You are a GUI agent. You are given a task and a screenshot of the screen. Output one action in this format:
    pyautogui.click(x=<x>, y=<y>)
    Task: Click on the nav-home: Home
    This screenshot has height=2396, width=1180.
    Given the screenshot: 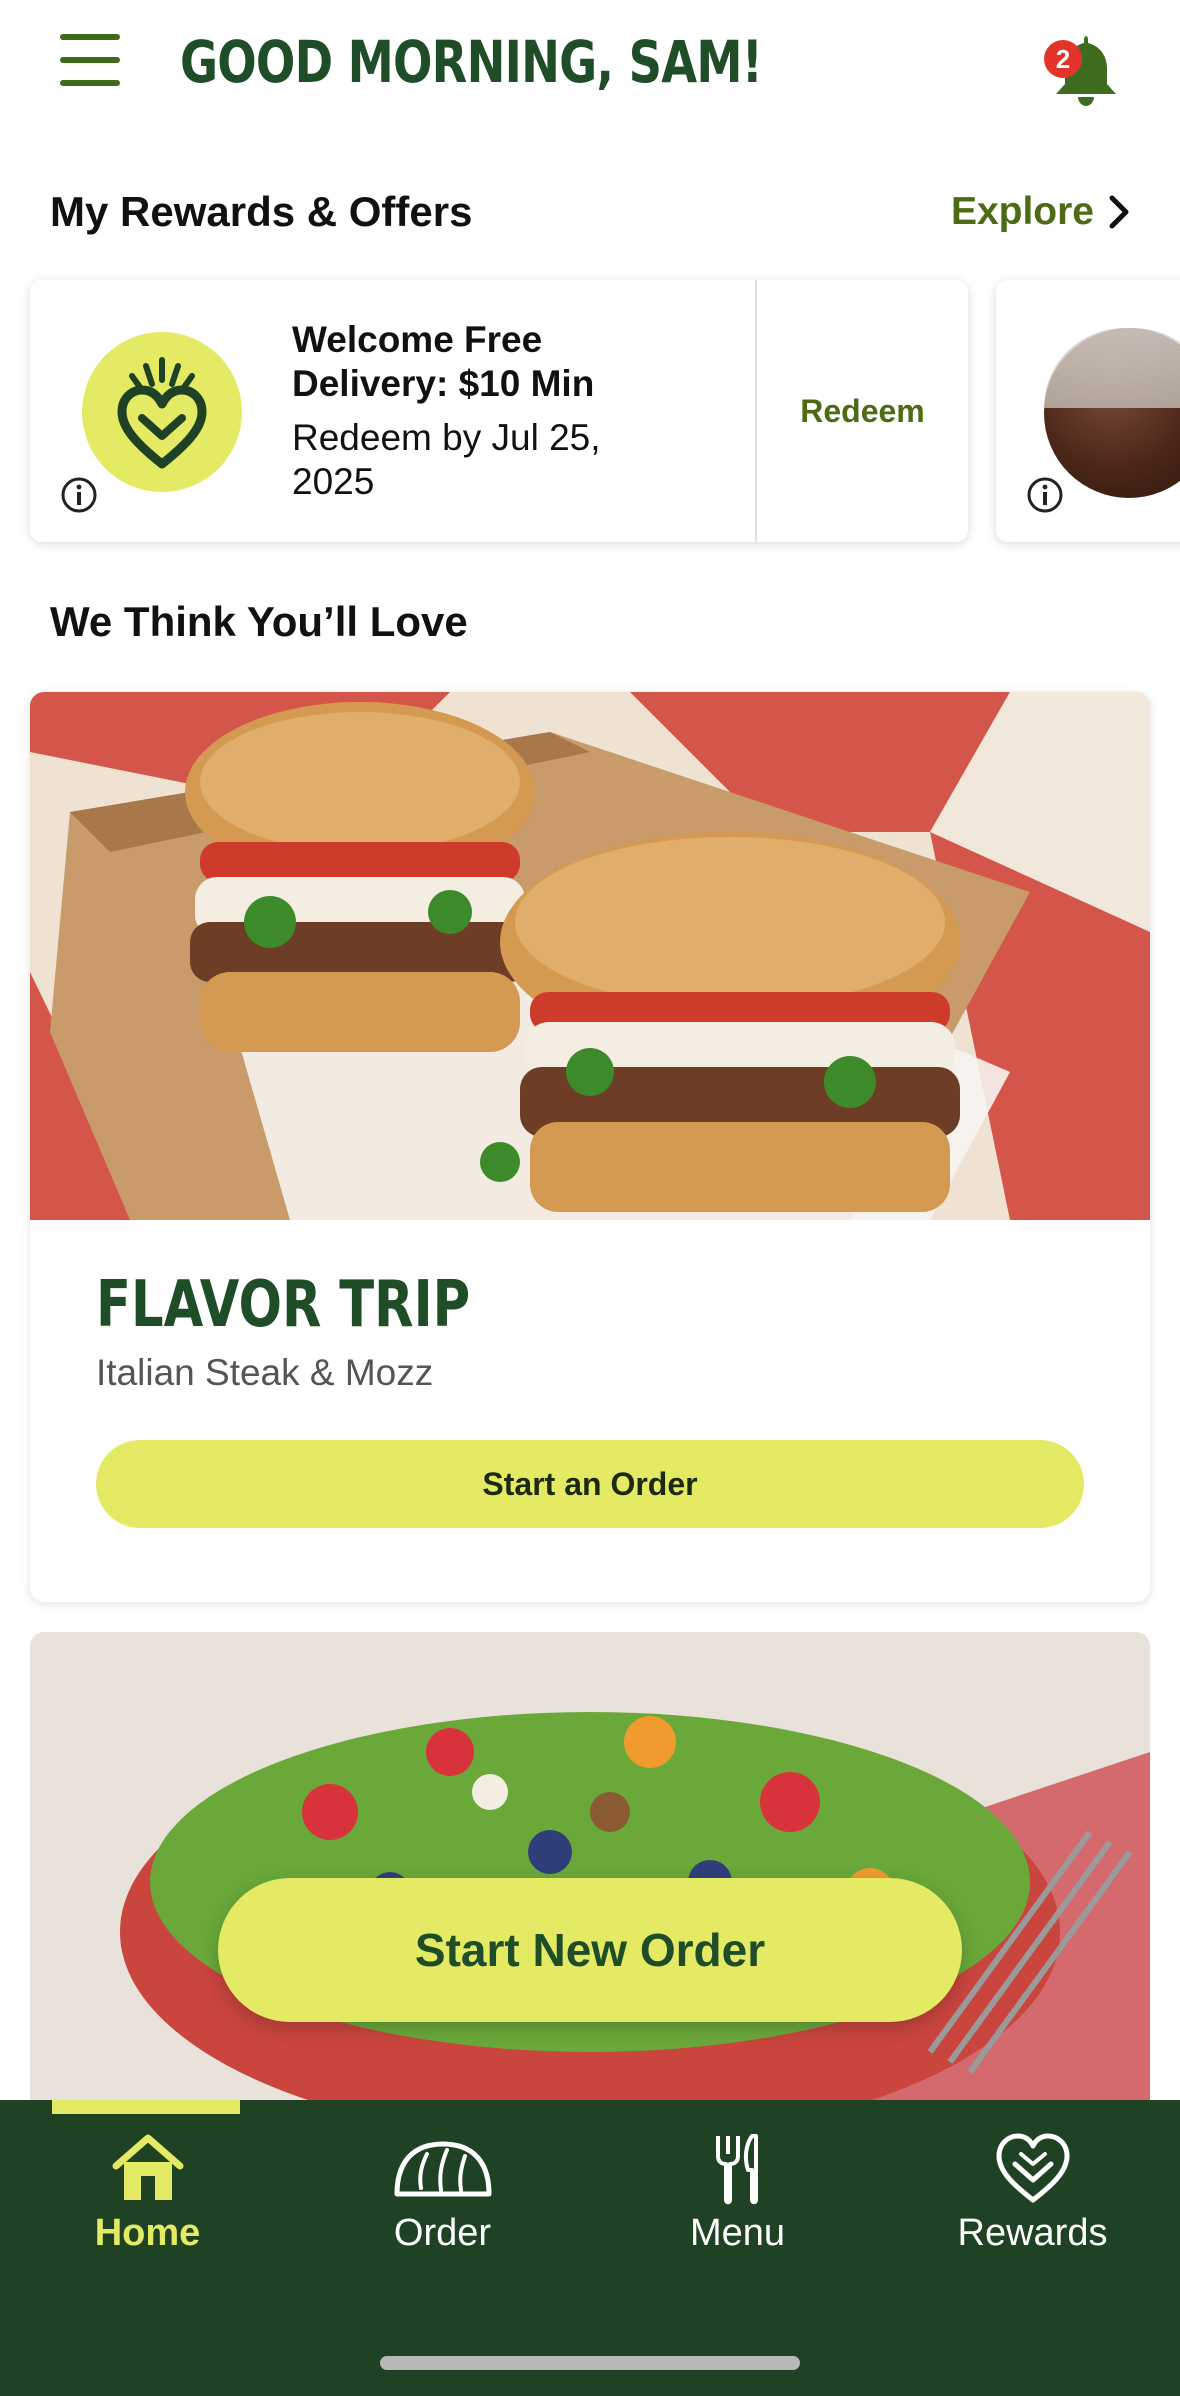 What is the action you would take?
    pyautogui.click(x=147, y=2195)
    